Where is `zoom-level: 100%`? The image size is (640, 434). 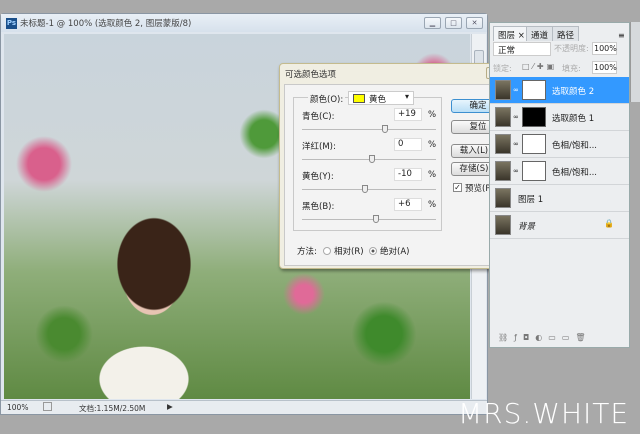 zoom-level: 100% is located at coordinates (17, 407).